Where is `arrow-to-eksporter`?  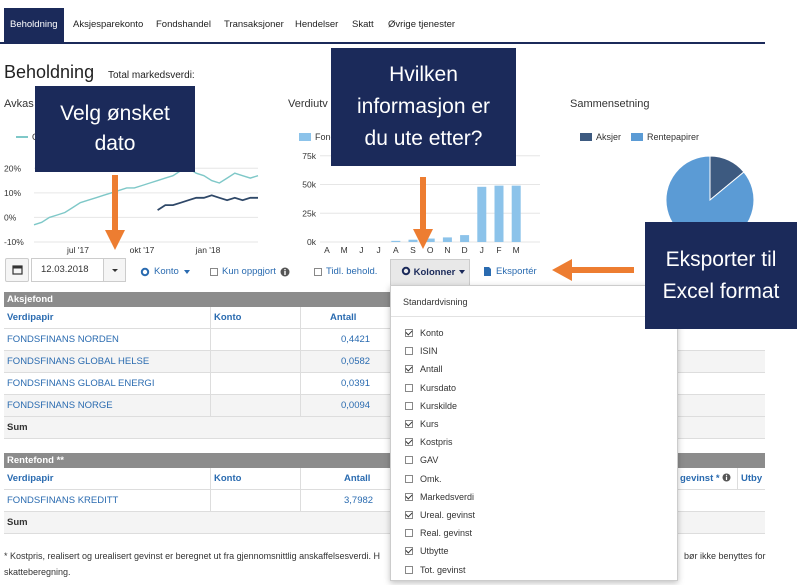
arrow-to-eksporter is located at coordinates (593, 270).